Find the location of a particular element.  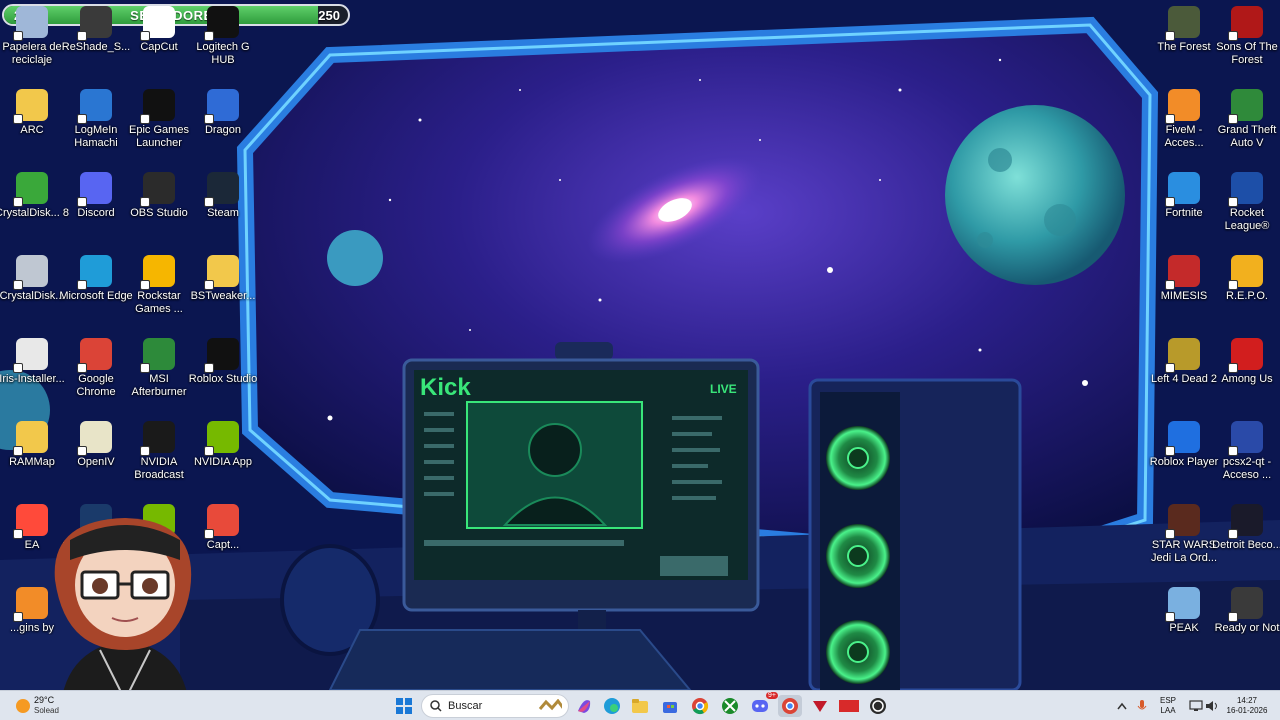

desktop-icon-l19: Roblox Studio is located at coordinates (223, 362).